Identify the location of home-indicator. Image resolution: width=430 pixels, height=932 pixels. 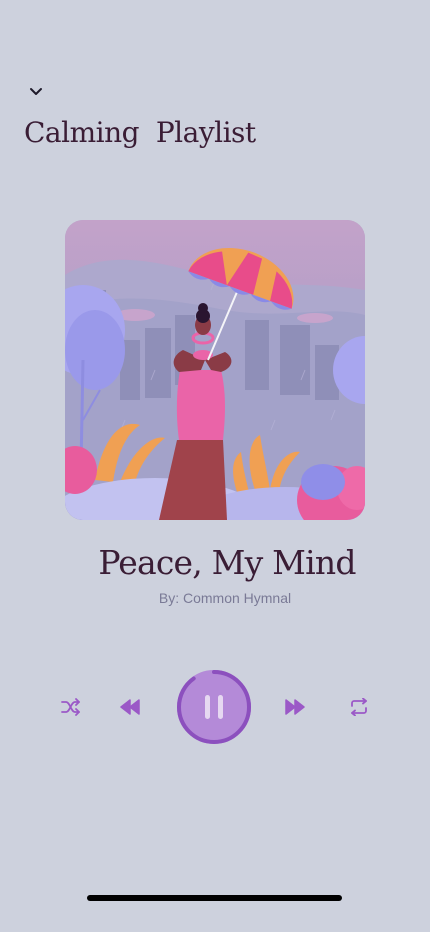
(214, 898).